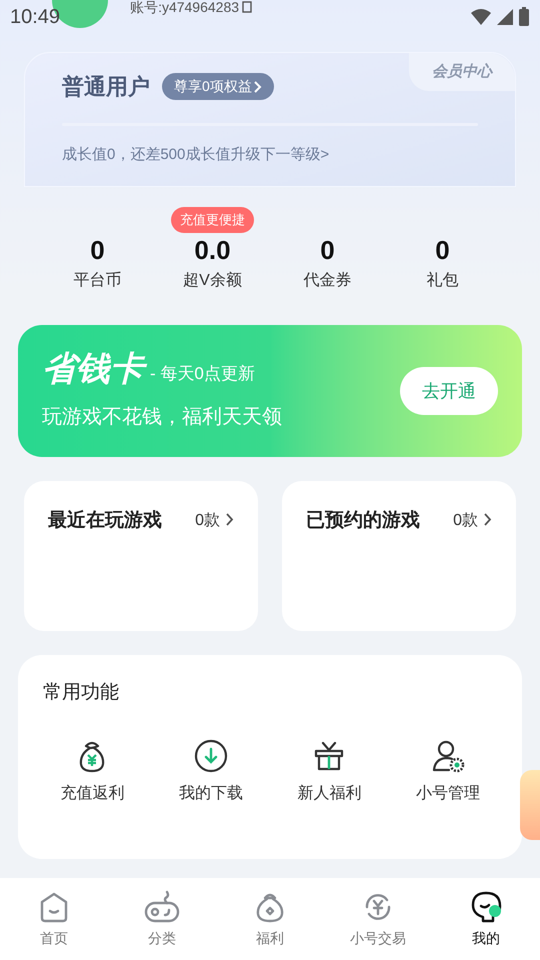 The image size is (540, 960). I want to click on status-time: 10:49, so click(35, 17).